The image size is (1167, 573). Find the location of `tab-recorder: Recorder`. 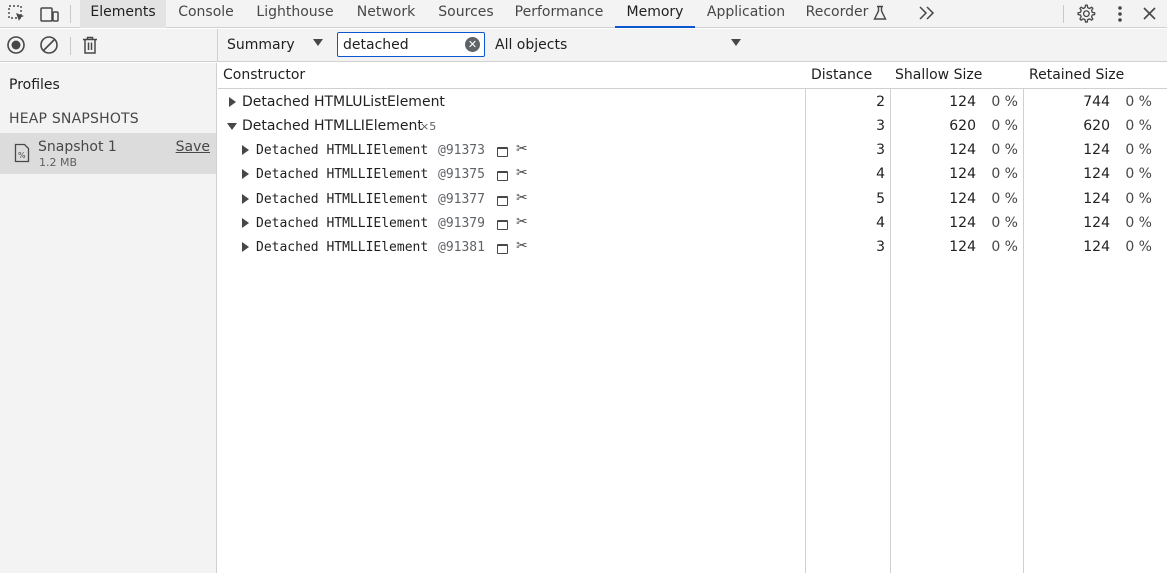

tab-recorder: Recorder is located at coordinates (837, 14).